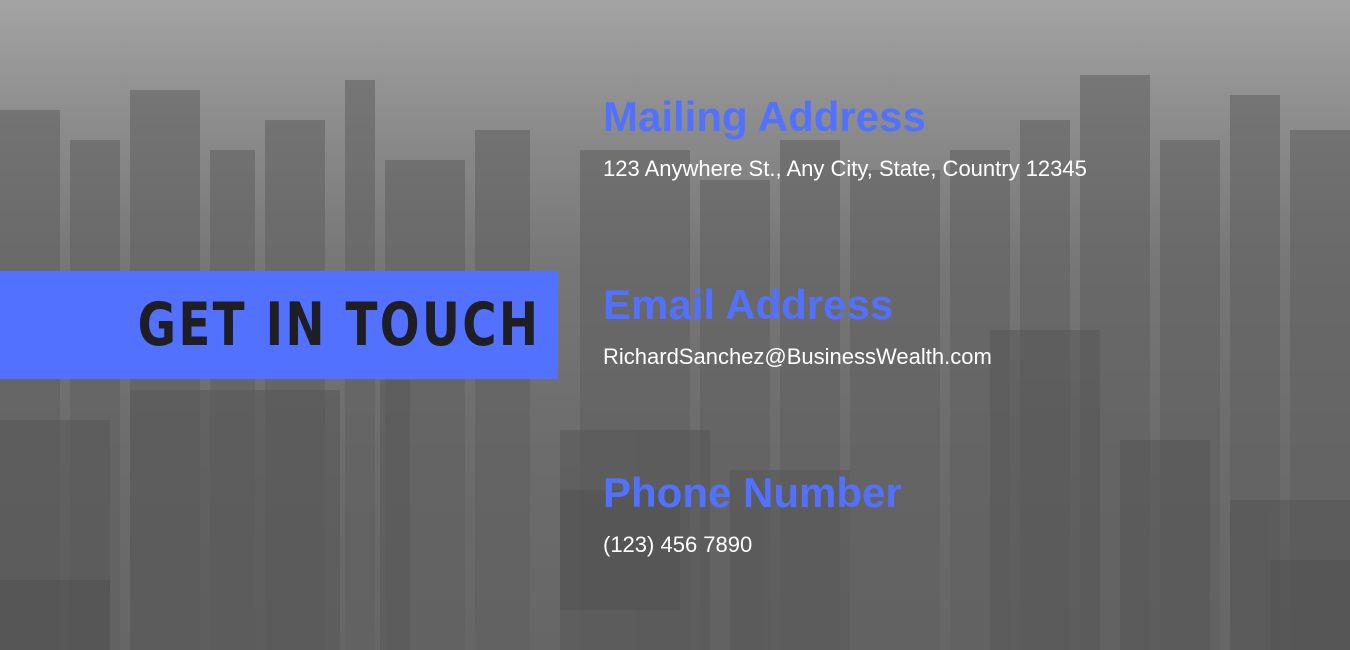  I want to click on mailing-address-heading: Mailing Address, so click(764, 116).